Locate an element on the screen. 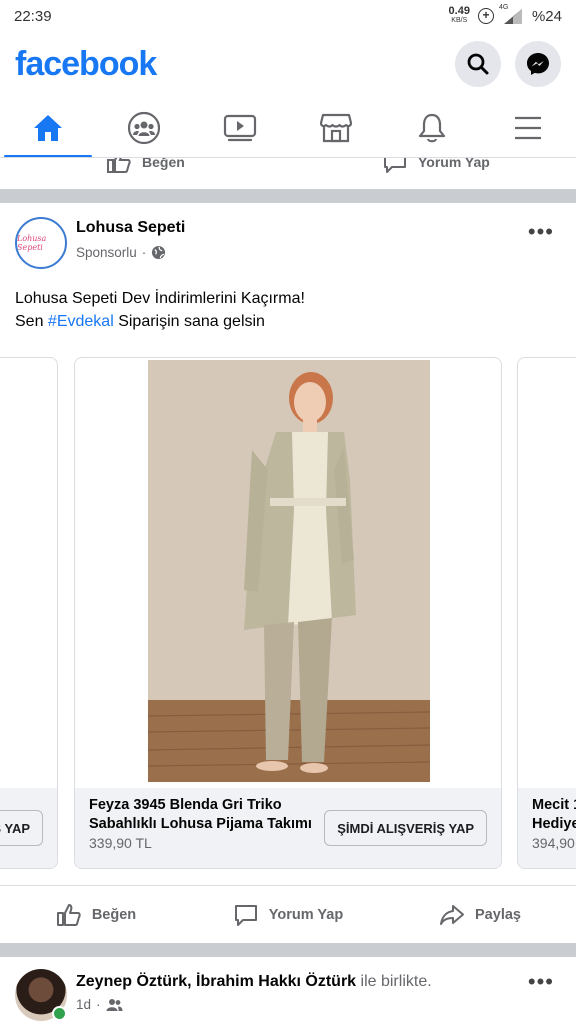  online-status-indicator is located at coordinates (59, 1013).